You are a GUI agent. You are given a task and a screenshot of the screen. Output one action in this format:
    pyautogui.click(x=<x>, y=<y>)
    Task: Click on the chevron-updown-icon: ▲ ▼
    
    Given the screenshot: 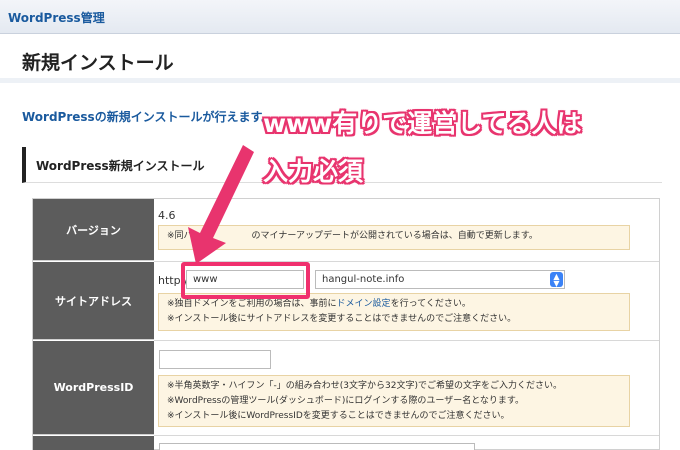 What is the action you would take?
    pyautogui.click(x=556, y=280)
    